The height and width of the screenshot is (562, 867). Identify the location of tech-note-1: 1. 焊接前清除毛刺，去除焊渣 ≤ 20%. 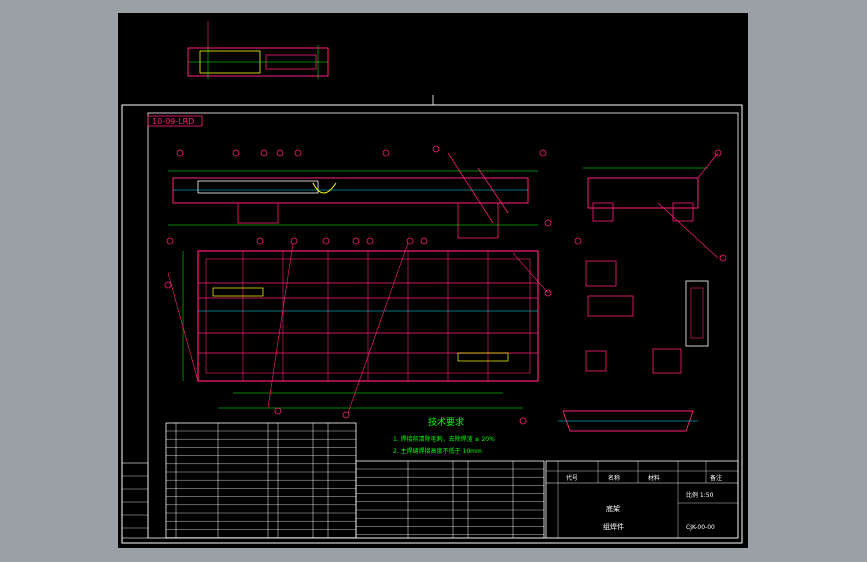
(444, 439).